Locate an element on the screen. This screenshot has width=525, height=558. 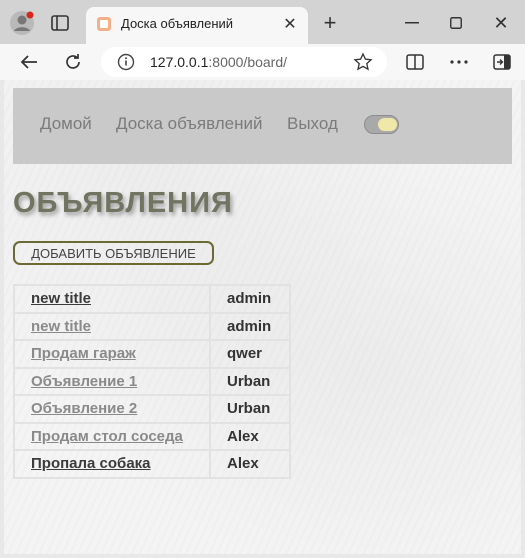
site-navbar: Домой Доска объявлений Выход is located at coordinates (262, 126).